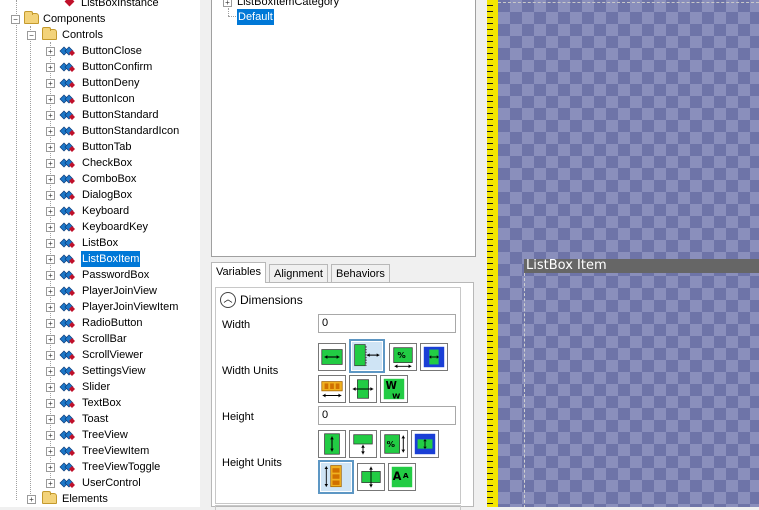  I want to click on height-units-width-based-button: AA, so click(402, 477).